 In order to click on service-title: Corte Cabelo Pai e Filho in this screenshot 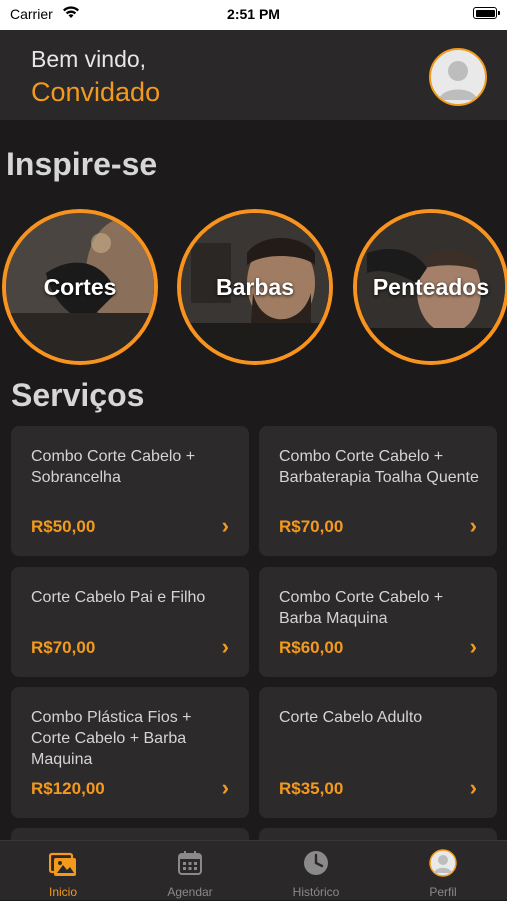, I will do `click(118, 597)`.